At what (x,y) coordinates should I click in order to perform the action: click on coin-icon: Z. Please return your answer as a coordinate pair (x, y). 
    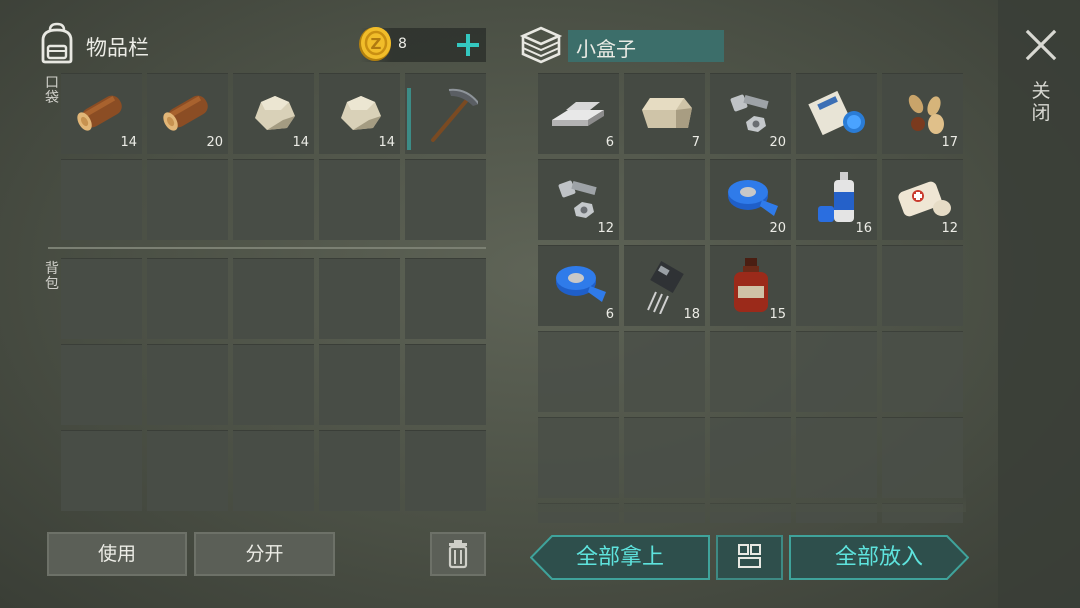
    Looking at the image, I should click on (375, 44).